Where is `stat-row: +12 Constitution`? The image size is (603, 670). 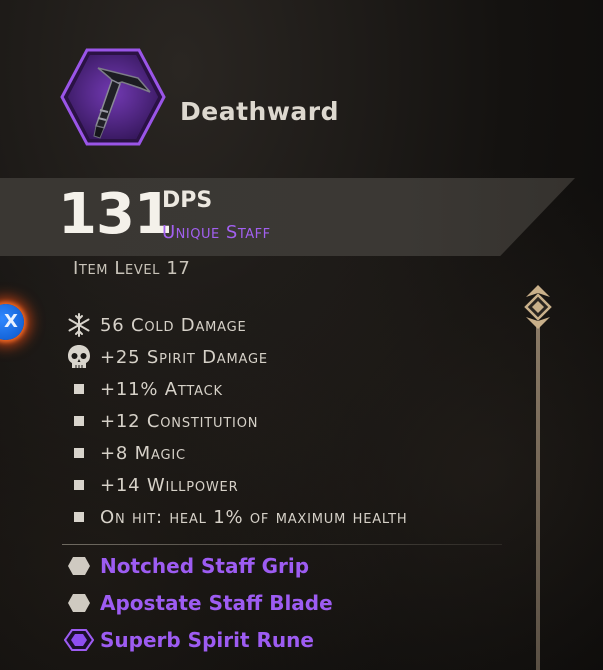 stat-row: +12 Constitution is located at coordinates (160, 421).